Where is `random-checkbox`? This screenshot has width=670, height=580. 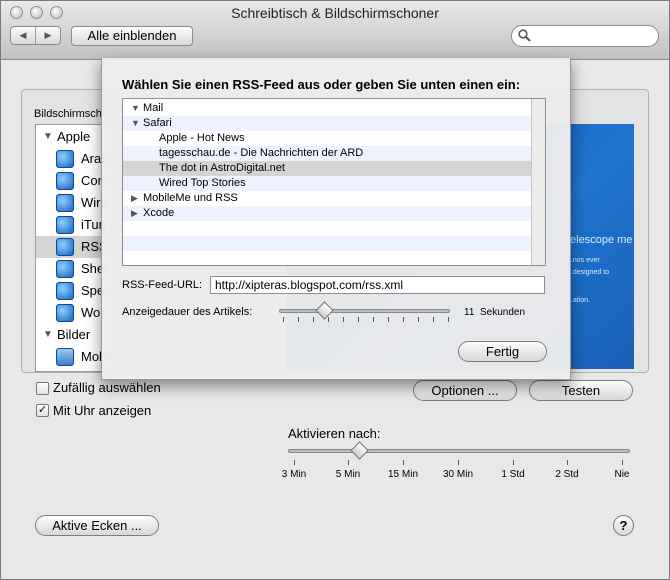 random-checkbox is located at coordinates (42, 388).